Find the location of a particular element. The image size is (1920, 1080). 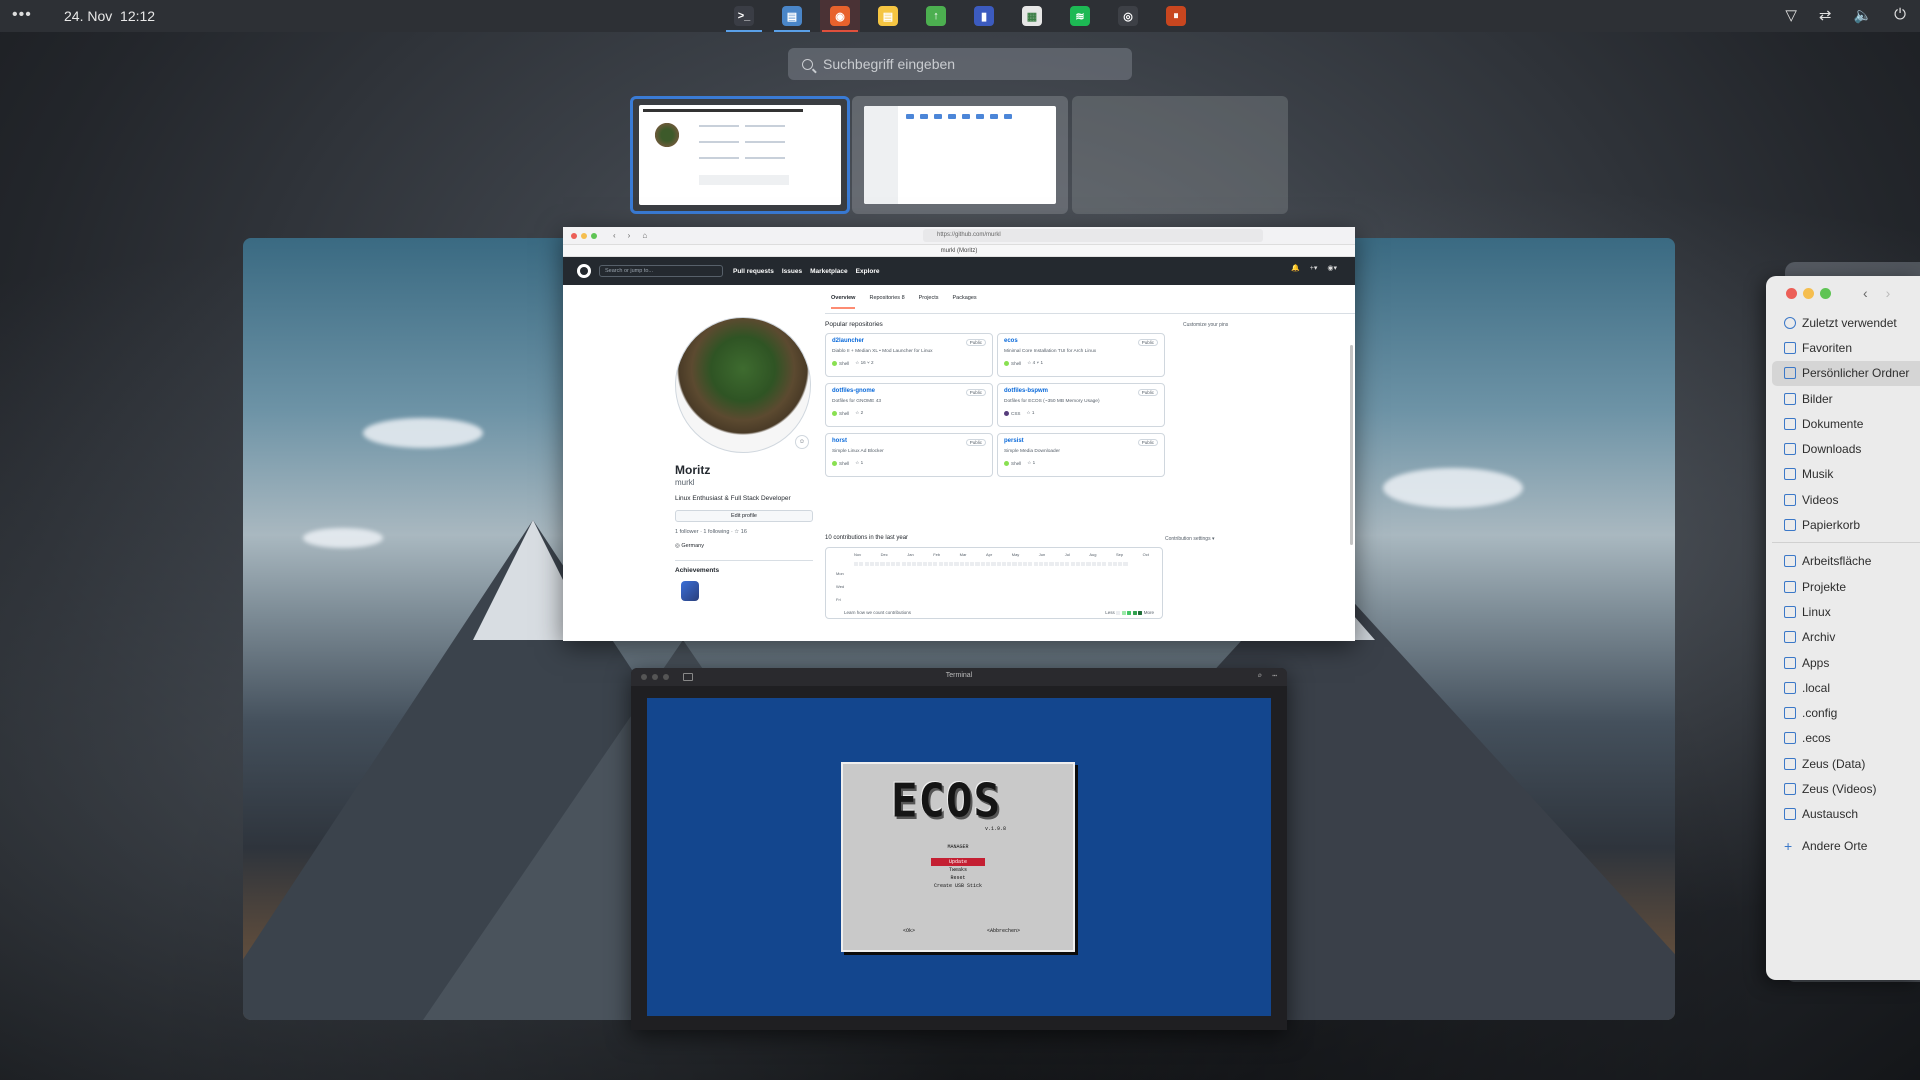

power-icon: ⏻ is located at coordinates (1900, 15).